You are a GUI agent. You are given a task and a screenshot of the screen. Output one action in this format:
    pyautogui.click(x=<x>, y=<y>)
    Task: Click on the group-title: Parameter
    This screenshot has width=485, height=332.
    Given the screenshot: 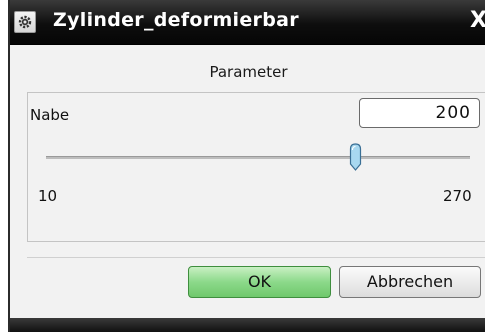 What is the action you would take?
    pyautogui.click(x=248, y=72)
    